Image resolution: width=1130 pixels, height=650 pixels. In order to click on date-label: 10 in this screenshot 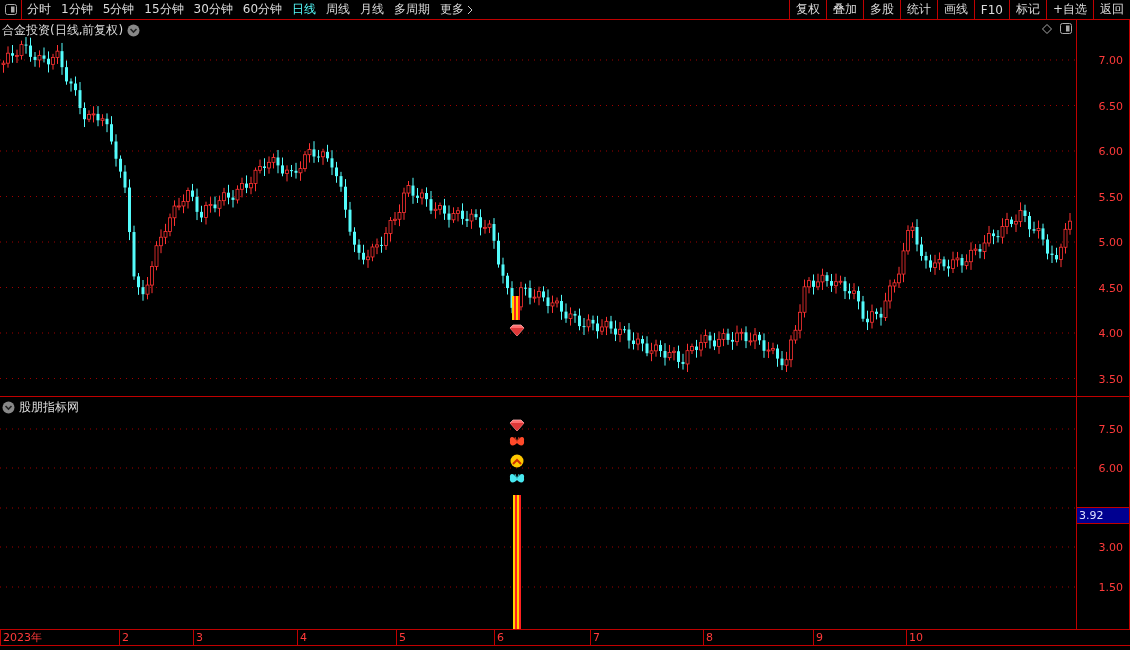, I will do `click(914, 637)`.